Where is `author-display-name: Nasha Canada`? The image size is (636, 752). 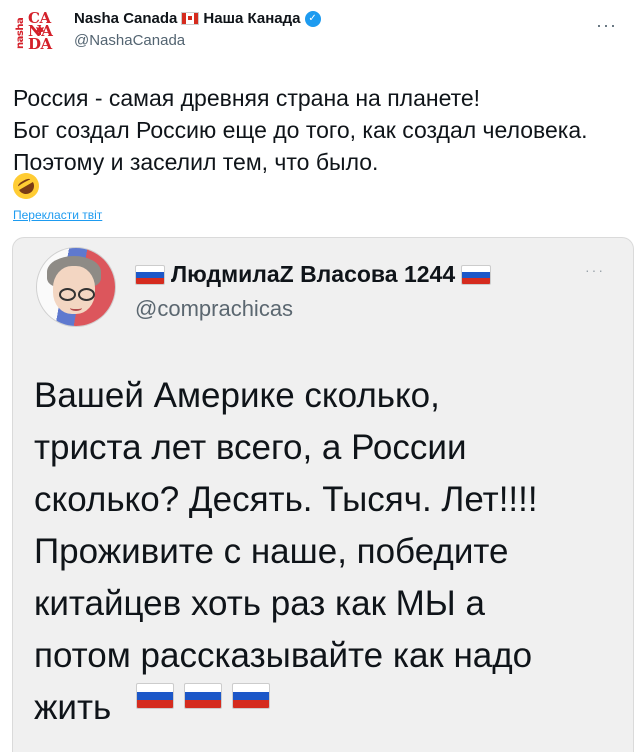 author-display-name: Nasha Canada is located at coordinates (126, 18).